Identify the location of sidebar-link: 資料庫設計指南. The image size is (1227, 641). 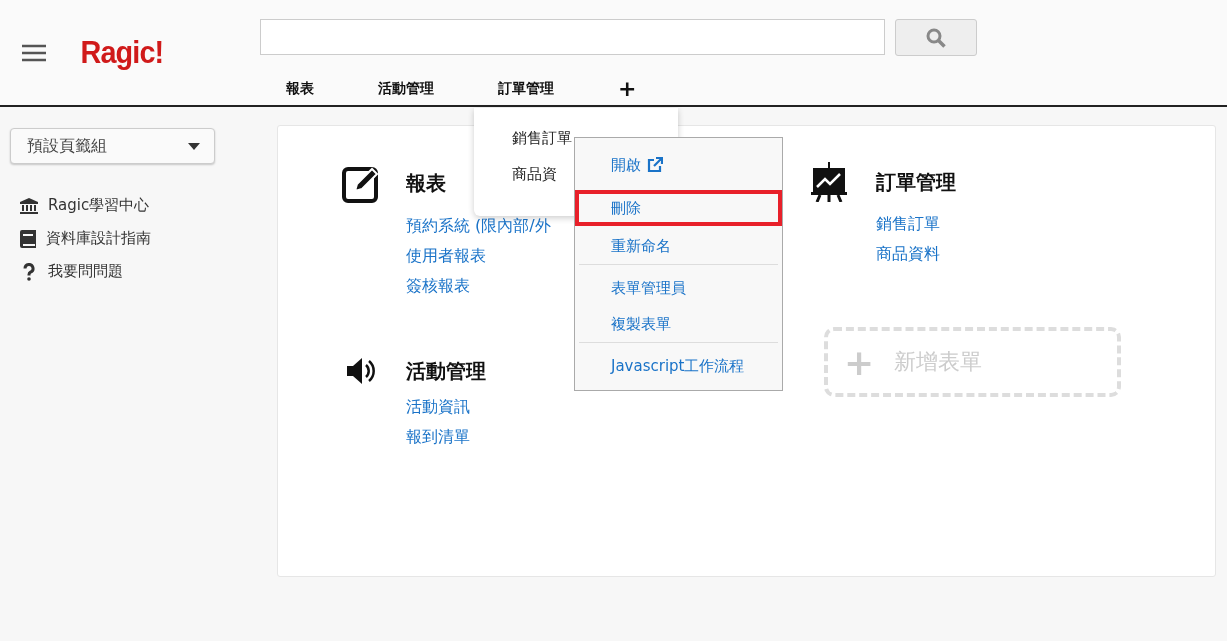
(98, 238).